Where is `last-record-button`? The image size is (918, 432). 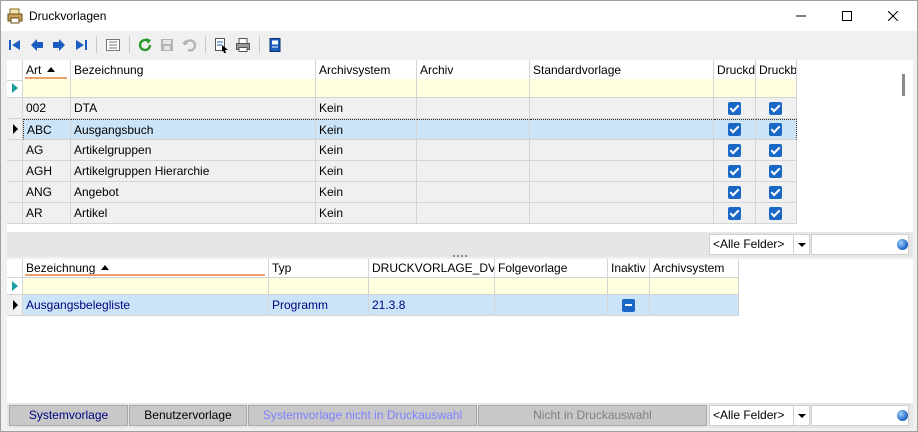
last-record-button is located at coordinates (81, 45).